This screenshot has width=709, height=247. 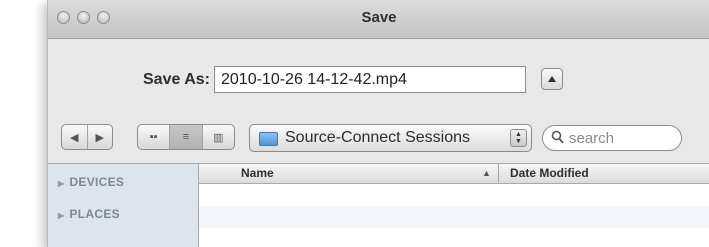 I want to click on icon-view-button: ▪▪, so click(x=153, y=137).